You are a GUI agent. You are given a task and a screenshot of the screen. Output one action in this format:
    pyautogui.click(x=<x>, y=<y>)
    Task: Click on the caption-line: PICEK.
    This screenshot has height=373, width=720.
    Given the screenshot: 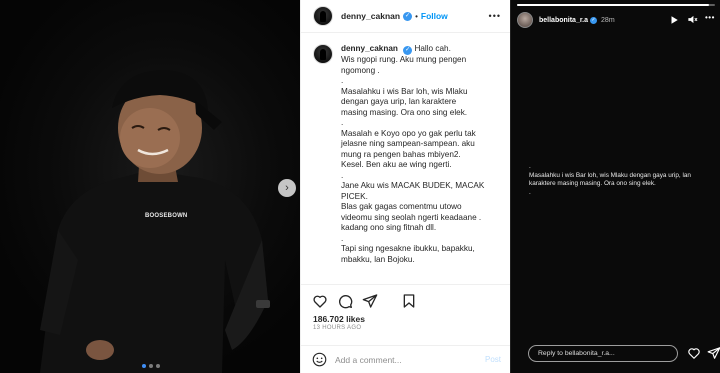 What is the action you would take?
    pyautogui.click(x=354, y=196)
    